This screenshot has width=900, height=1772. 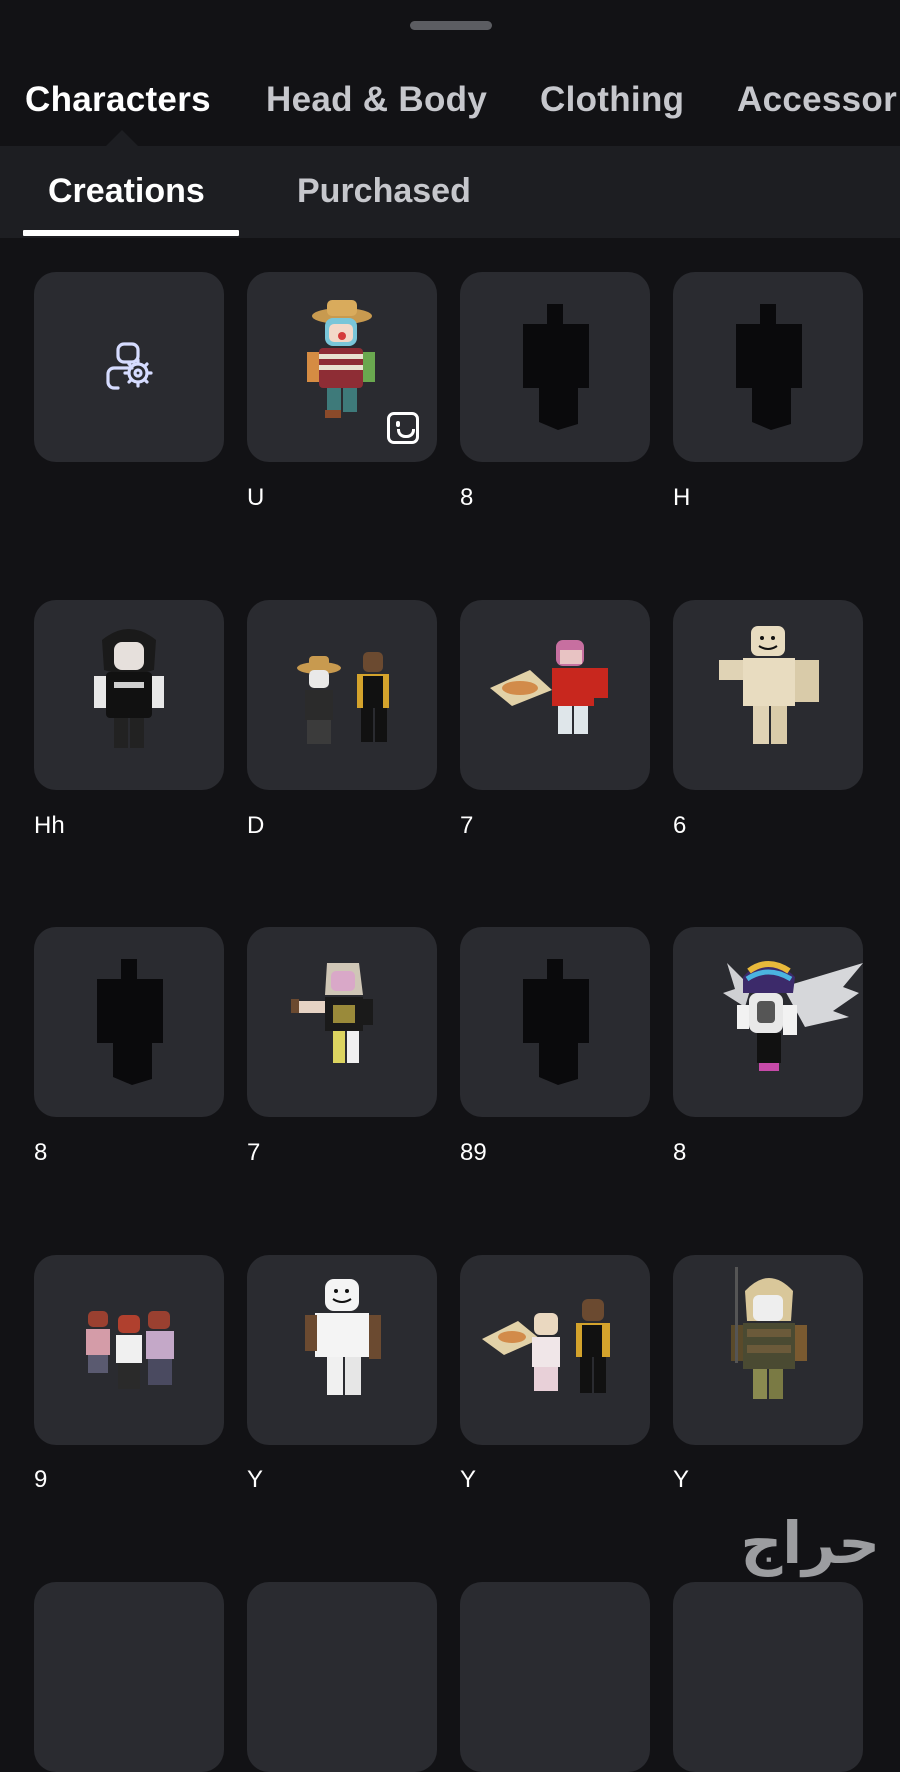 I want to click on create-character-tile, so click(x=129, y=367).